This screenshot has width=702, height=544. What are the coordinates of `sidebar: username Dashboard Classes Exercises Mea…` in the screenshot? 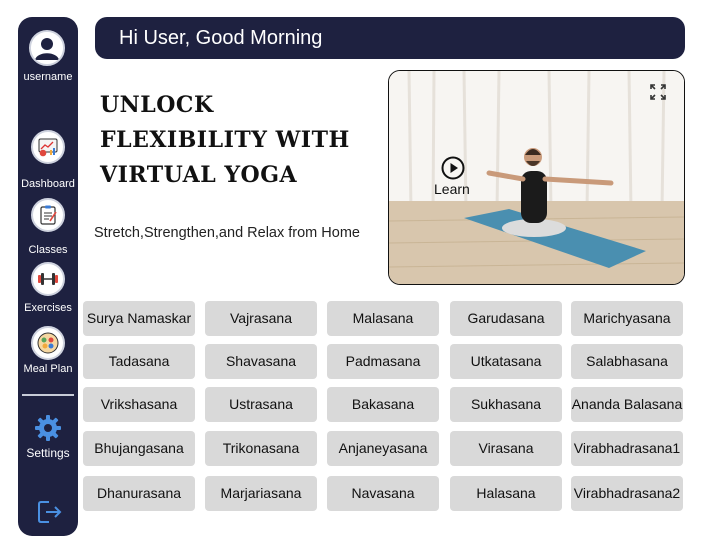 It's located at (48, 276).